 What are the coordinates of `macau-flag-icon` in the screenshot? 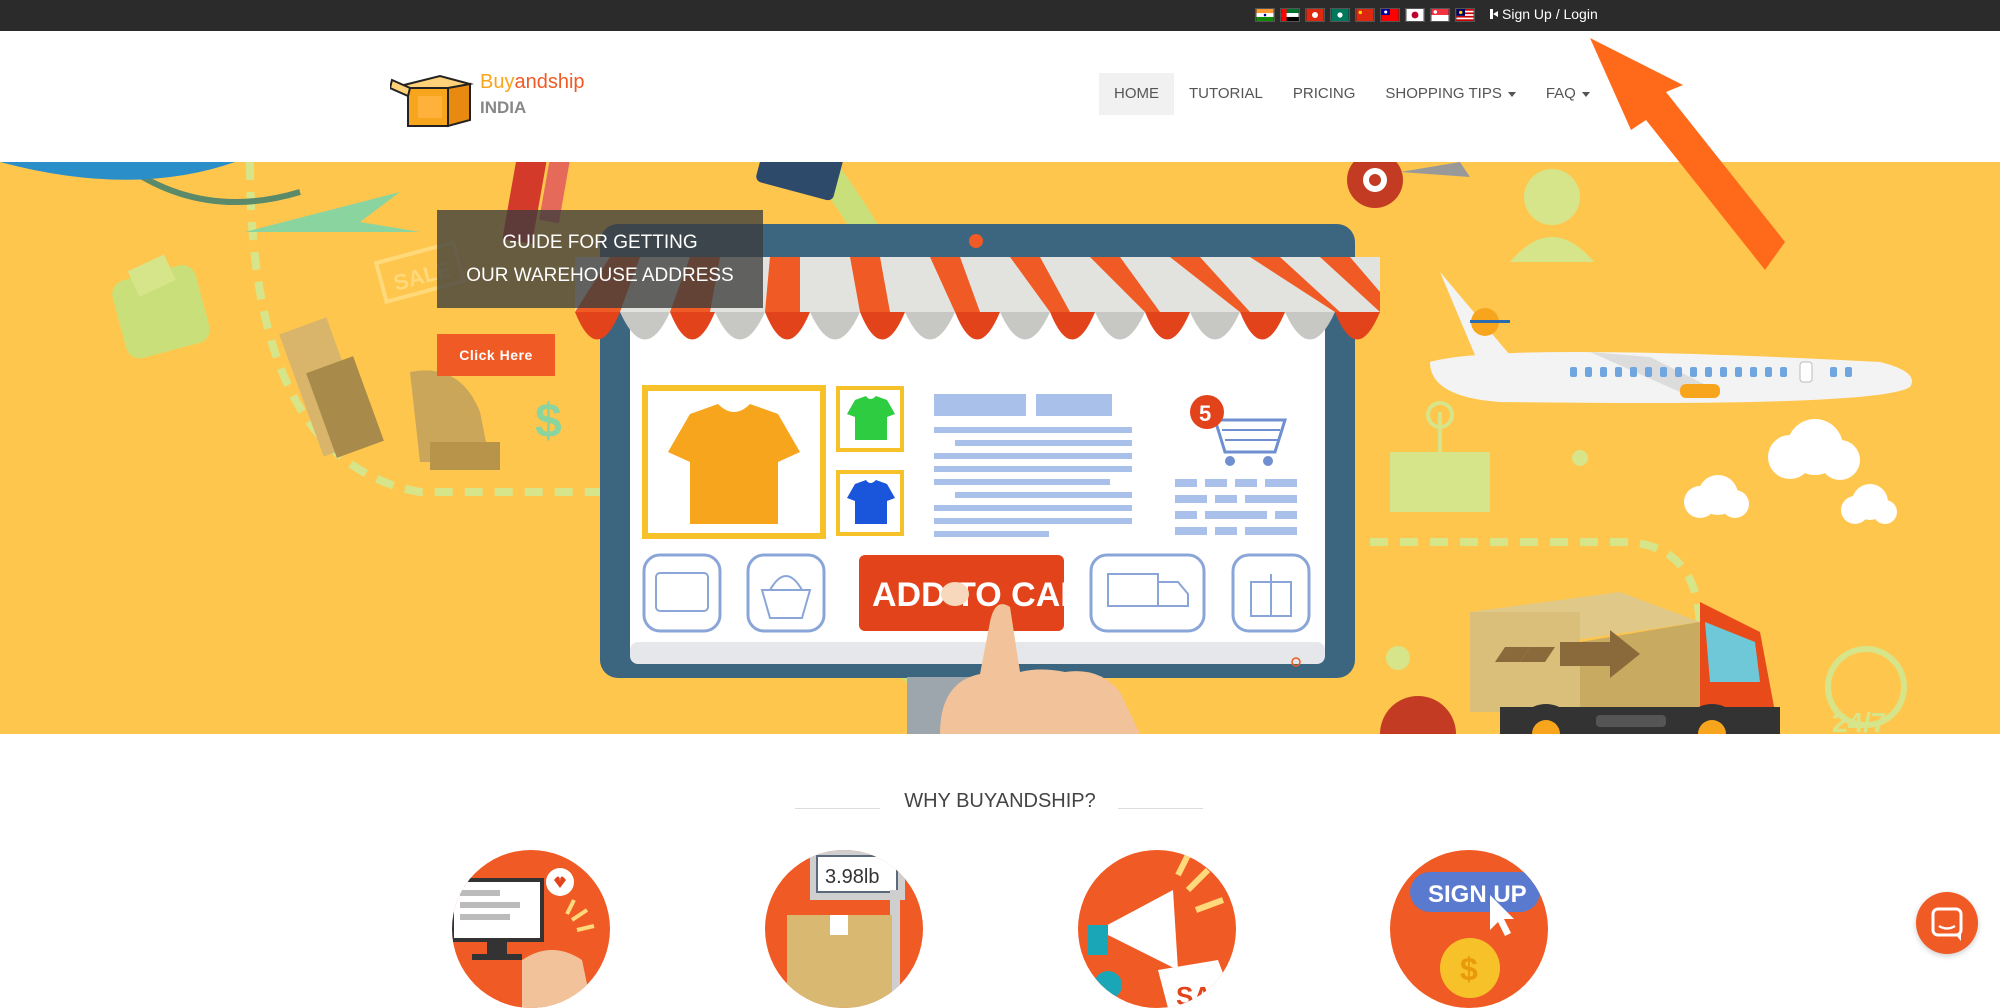 It's located at (1340, 15).